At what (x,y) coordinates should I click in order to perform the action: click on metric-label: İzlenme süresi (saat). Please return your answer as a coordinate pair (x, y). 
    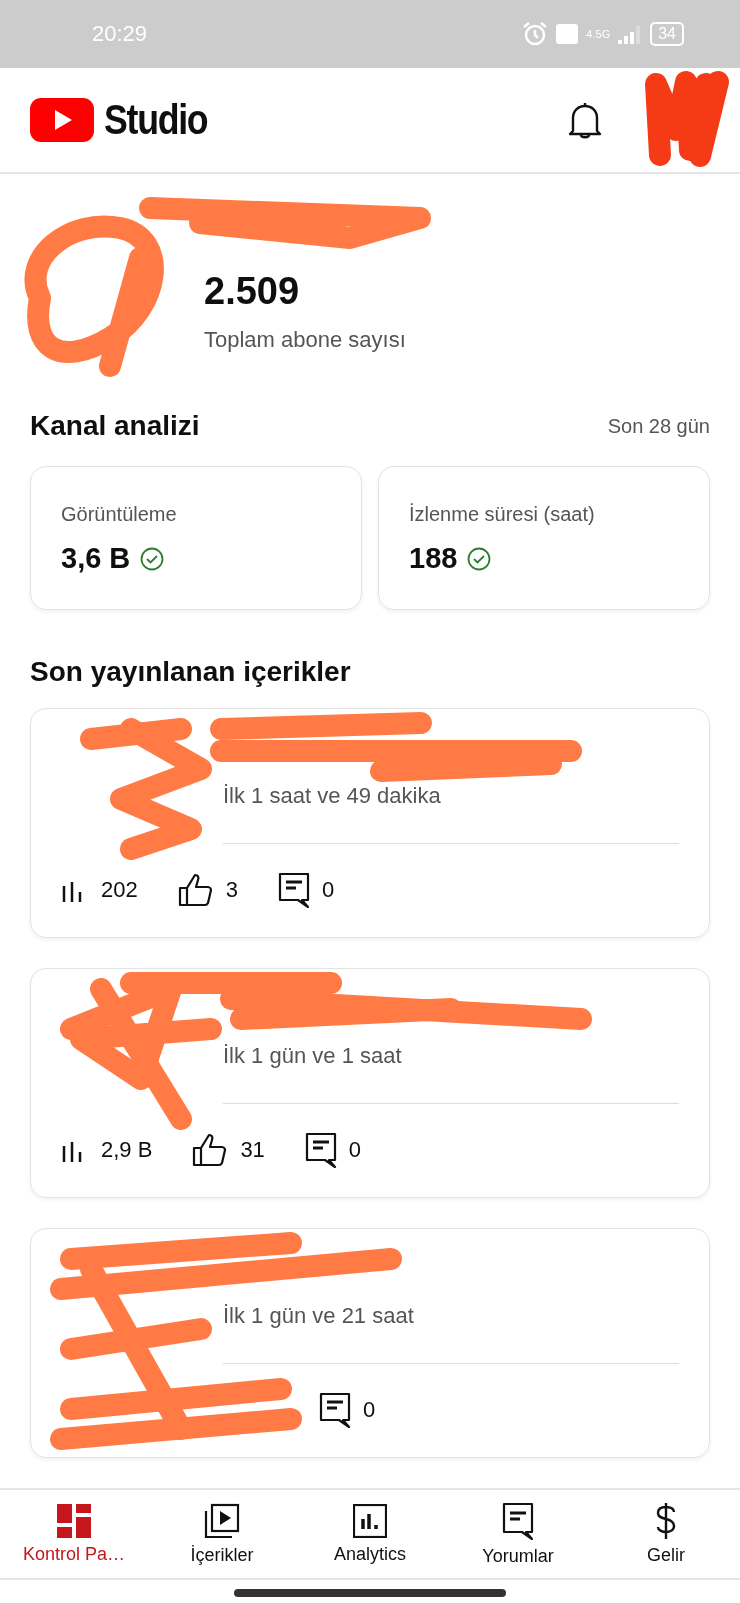
    Looking at the image, I should click on (502, 514).